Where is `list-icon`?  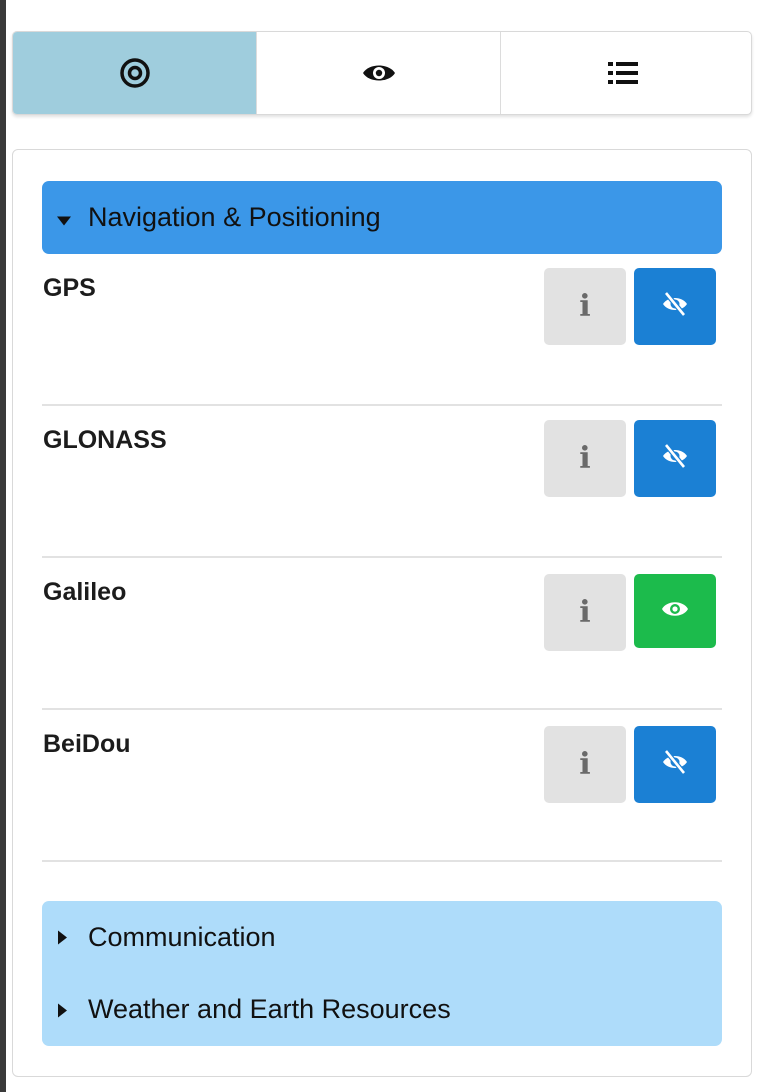 list-icon is located at coordinates (623, 73).